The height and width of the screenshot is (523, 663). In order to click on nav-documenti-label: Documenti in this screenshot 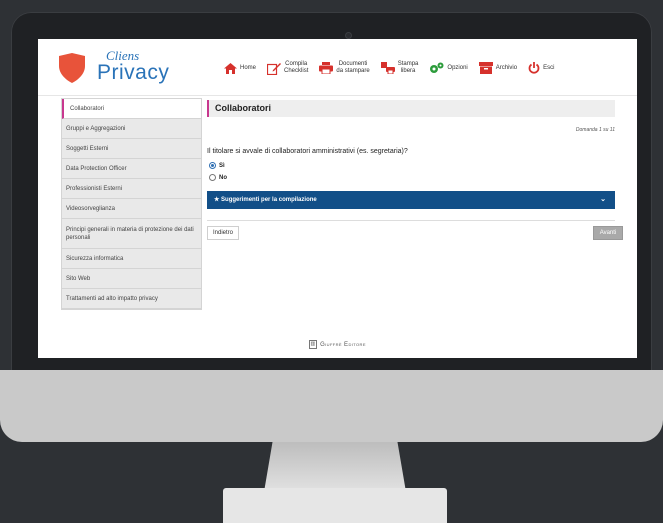, I will do `click(353, 64)`.